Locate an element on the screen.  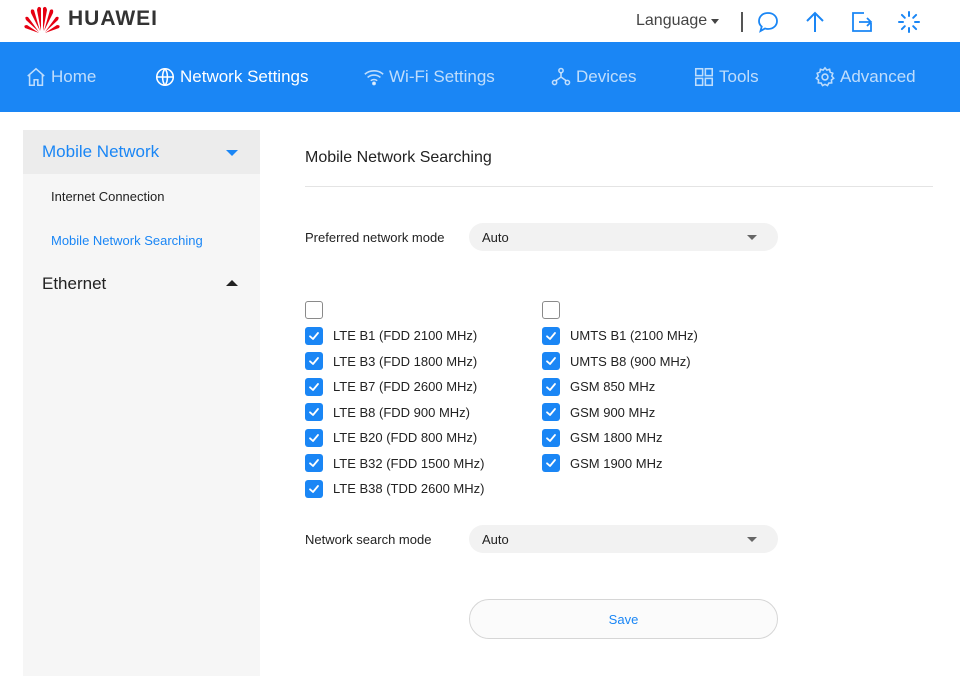
lte-band-checkbox: LTE B38 (TDD 2600 MHz) is located at coordinates (395, 488).